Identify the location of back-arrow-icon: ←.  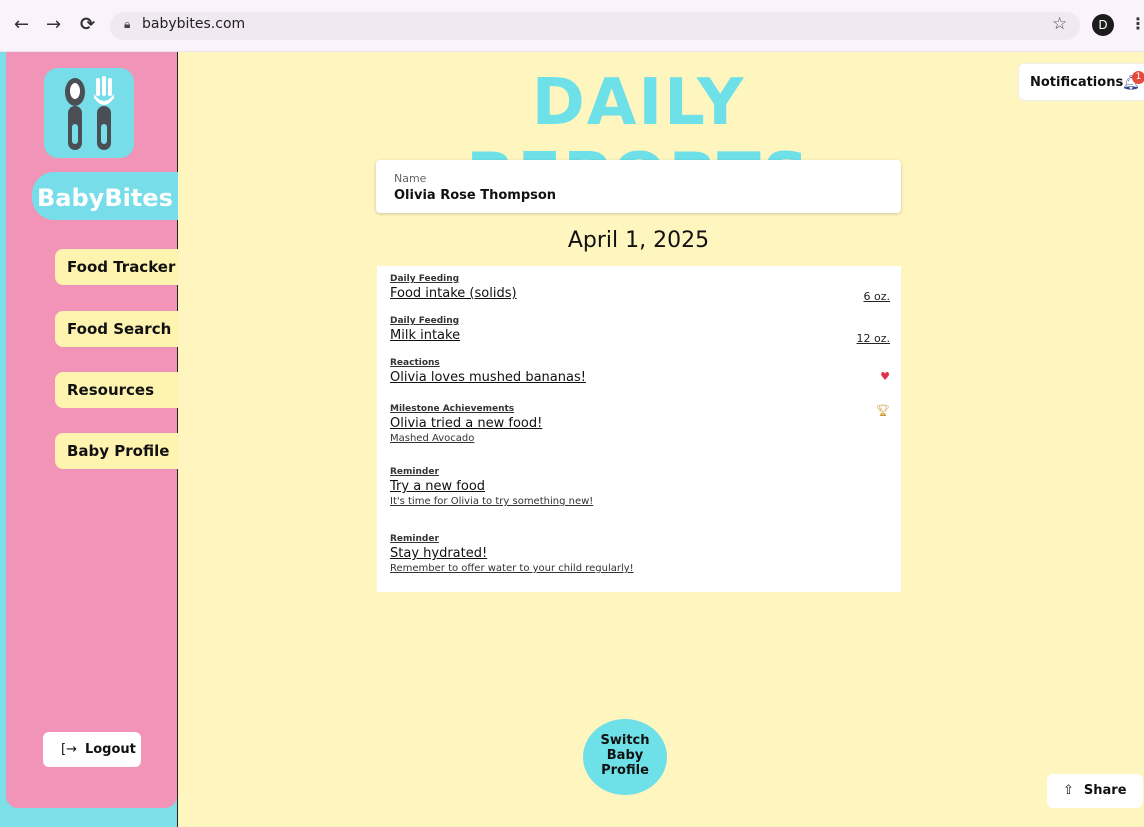
(21, 25).